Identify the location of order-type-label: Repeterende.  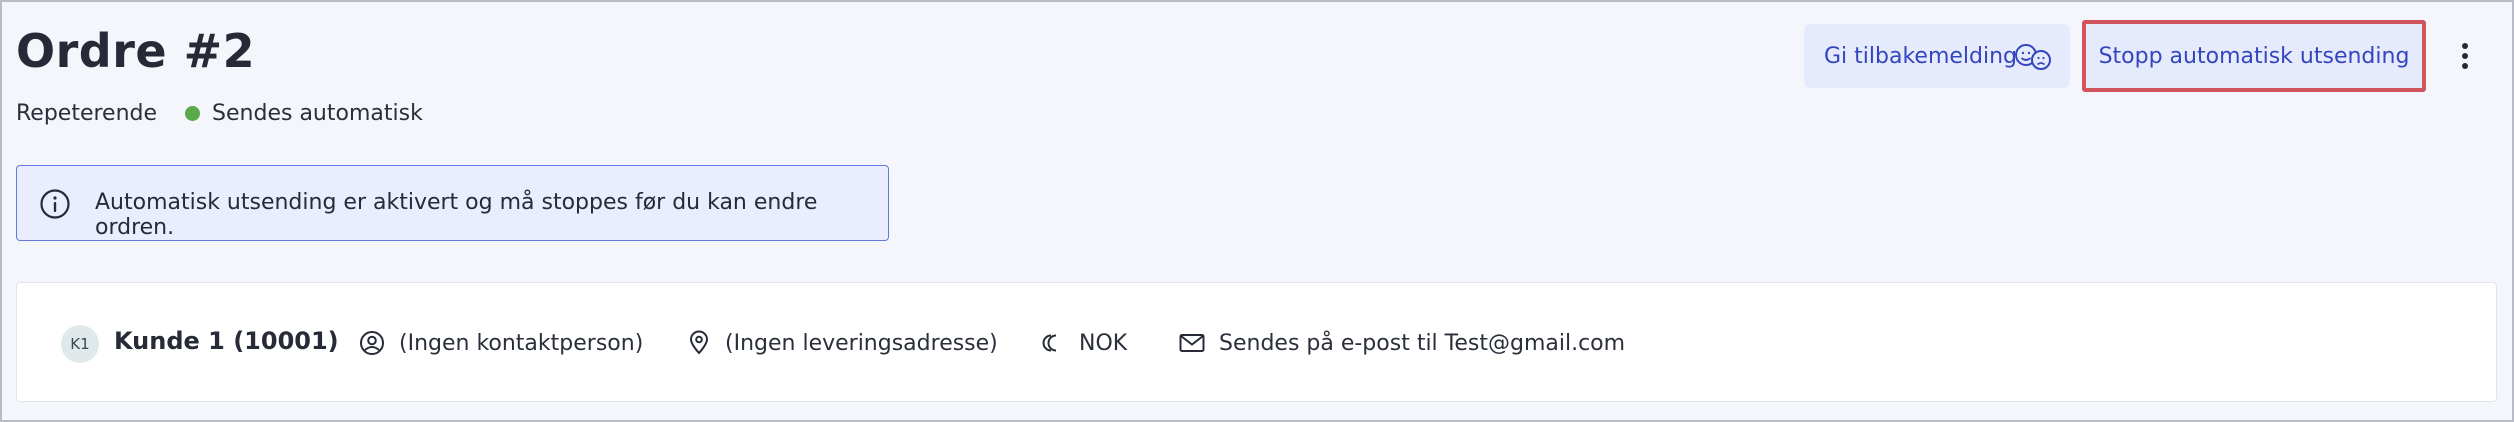
(87, 113).